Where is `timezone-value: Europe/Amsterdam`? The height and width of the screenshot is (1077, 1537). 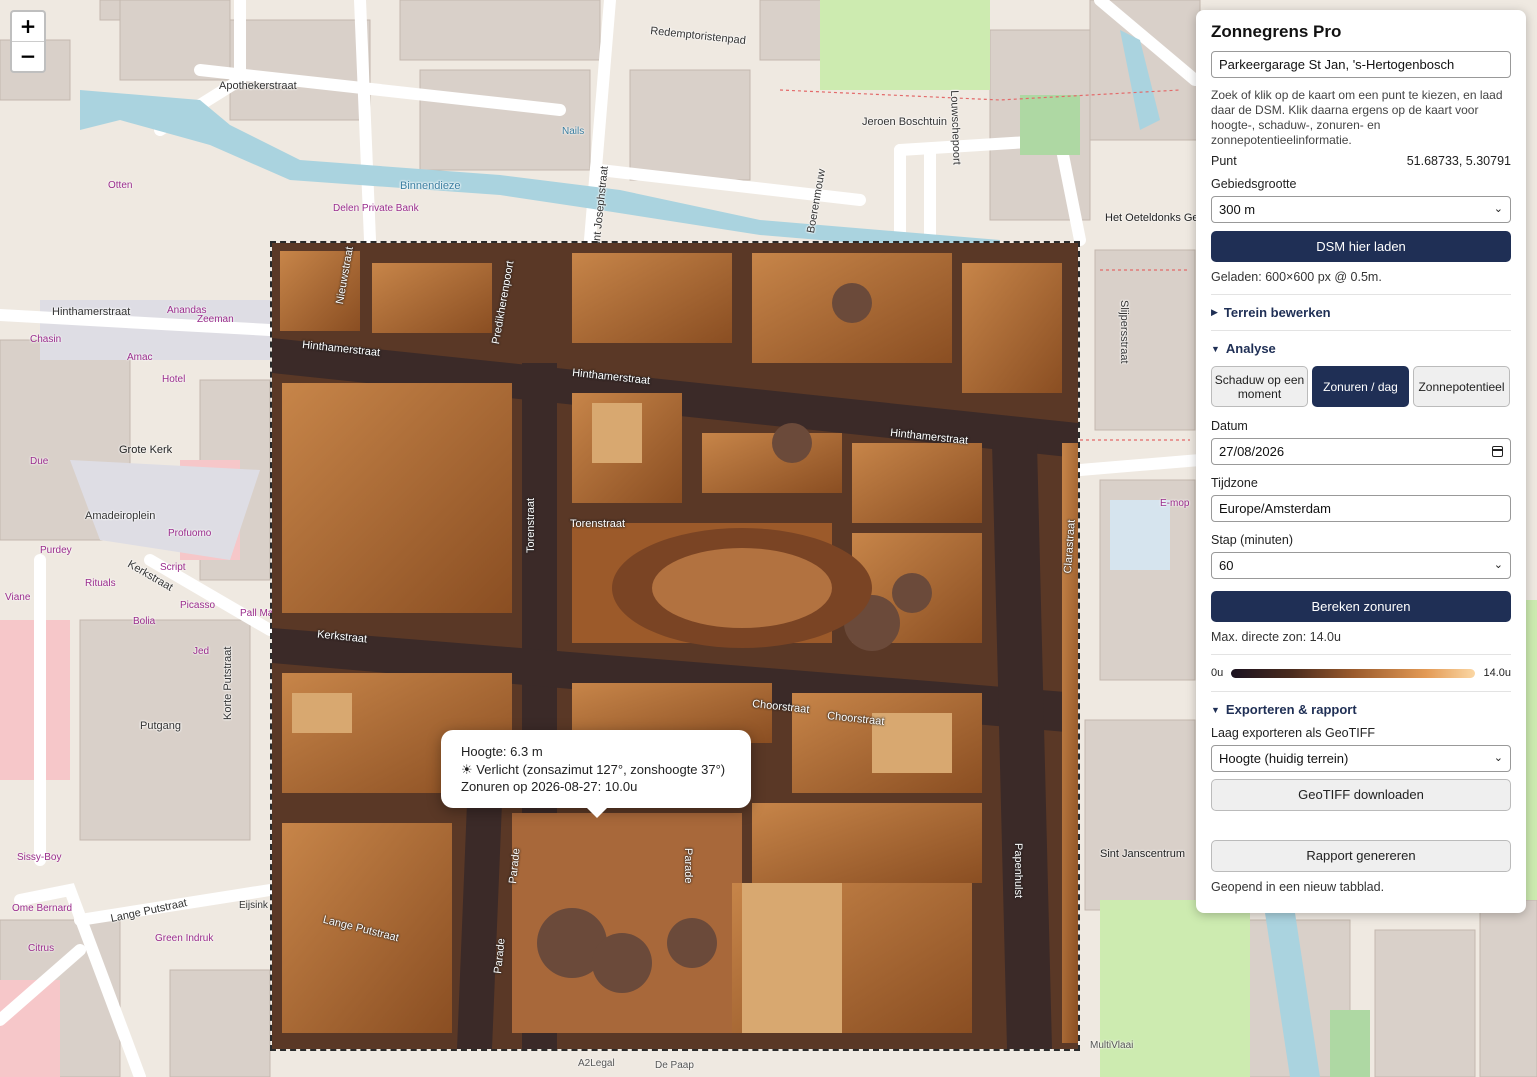
timezone-value: Europe/Amsterdam is located at coordinates (1275, 508).